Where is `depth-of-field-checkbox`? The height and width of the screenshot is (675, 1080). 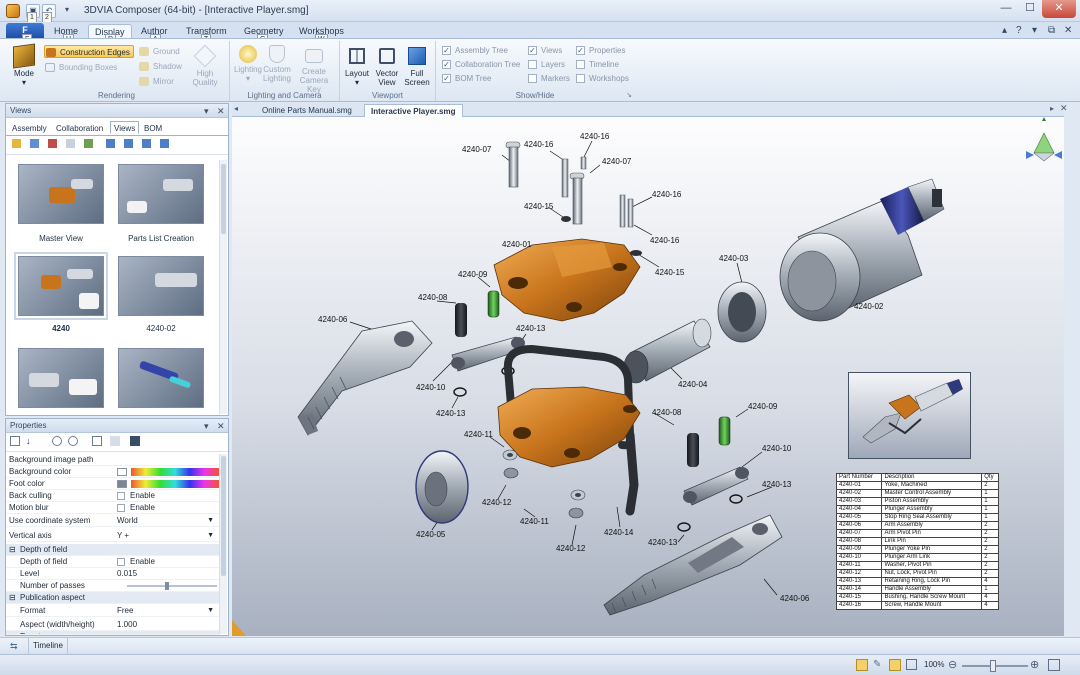 depth-of-field-checkbox is located at coordinates (121, 562).